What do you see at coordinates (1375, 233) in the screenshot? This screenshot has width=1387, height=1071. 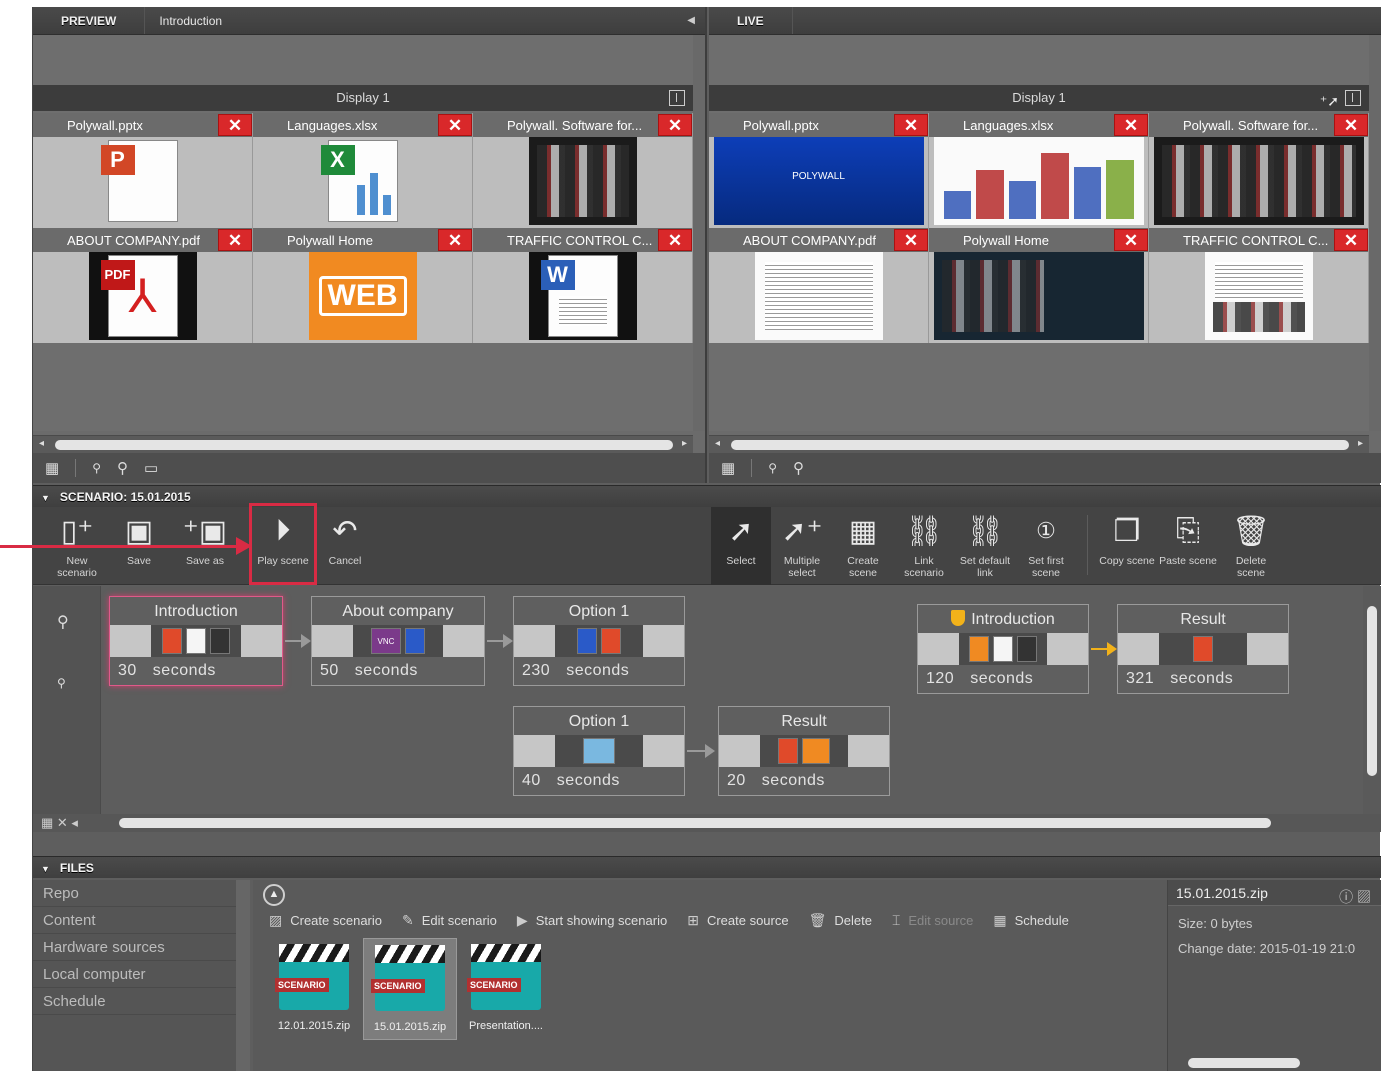 I see `live-vertical-scrollbar` at bounding box center [1375, 233].